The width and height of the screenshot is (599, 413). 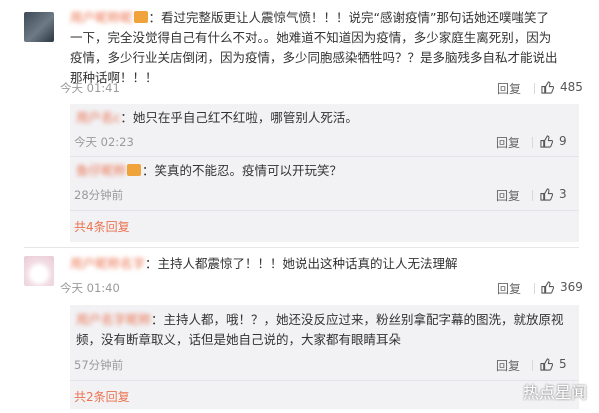 I want to click on comment-time: 今天 01:41, so click(x=90, y=88).